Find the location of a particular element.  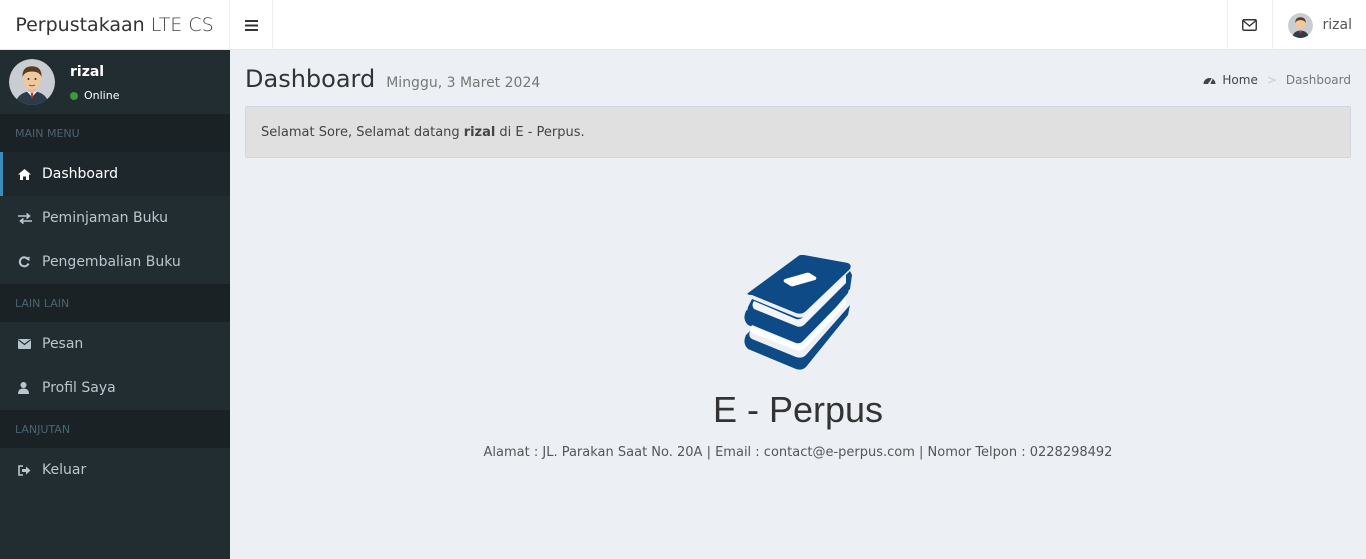

home-icon is located at coordinates (30, 174).